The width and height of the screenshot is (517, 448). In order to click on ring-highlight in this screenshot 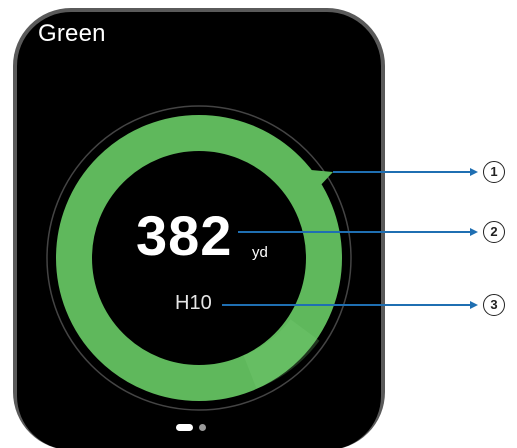, I will do `click(281, 353)`.